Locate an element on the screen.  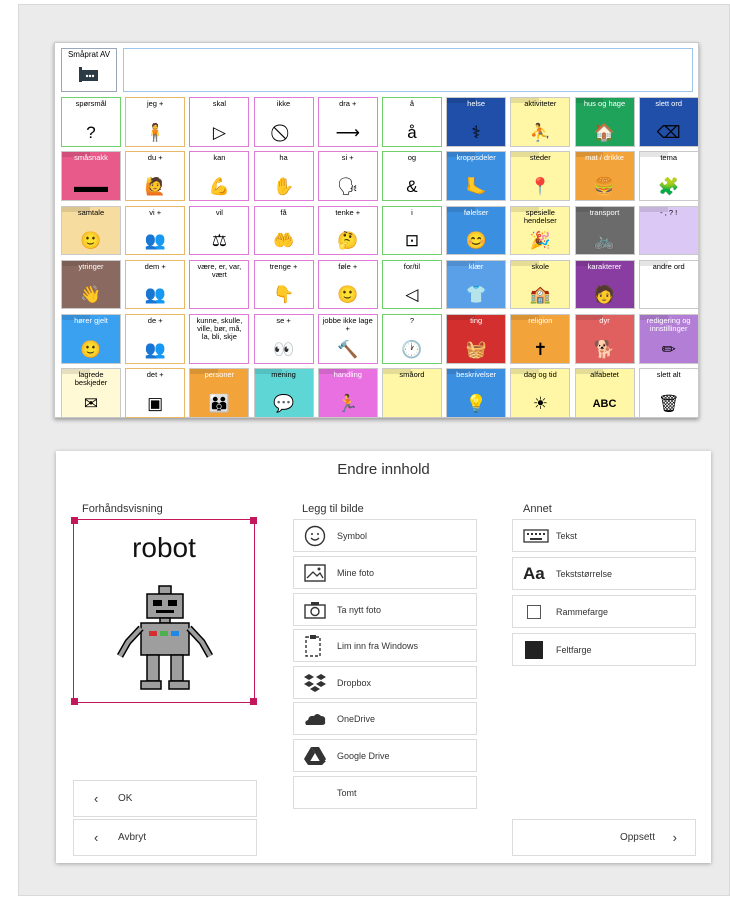
symbol-button: Symbol is located at coordinates (385, 535).